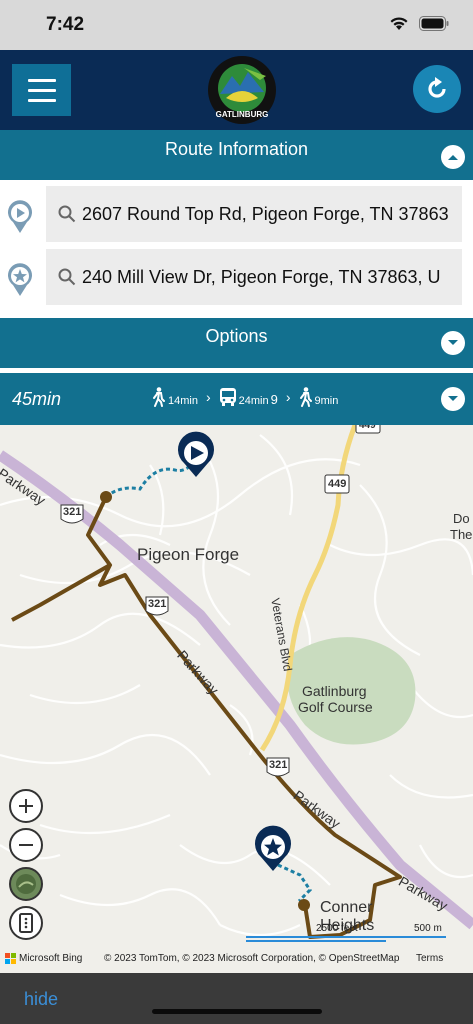 This screenshot has width=473, height=1024. I want to click on place-pigeon-forge: Pigeon Forge, so click(188, 554).